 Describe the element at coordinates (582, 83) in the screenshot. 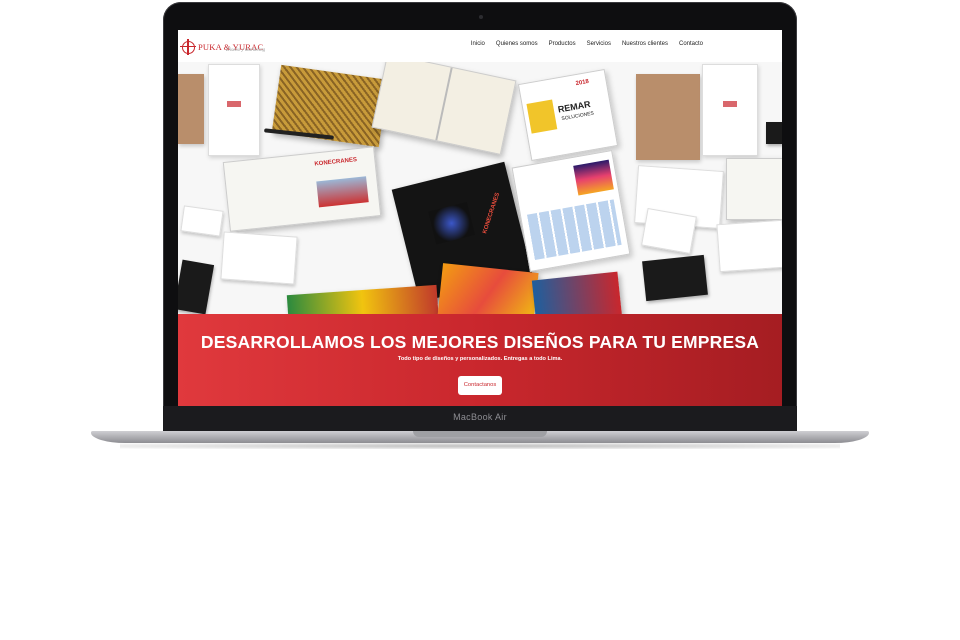

I see `calendar-year-text: 2018` at that location.